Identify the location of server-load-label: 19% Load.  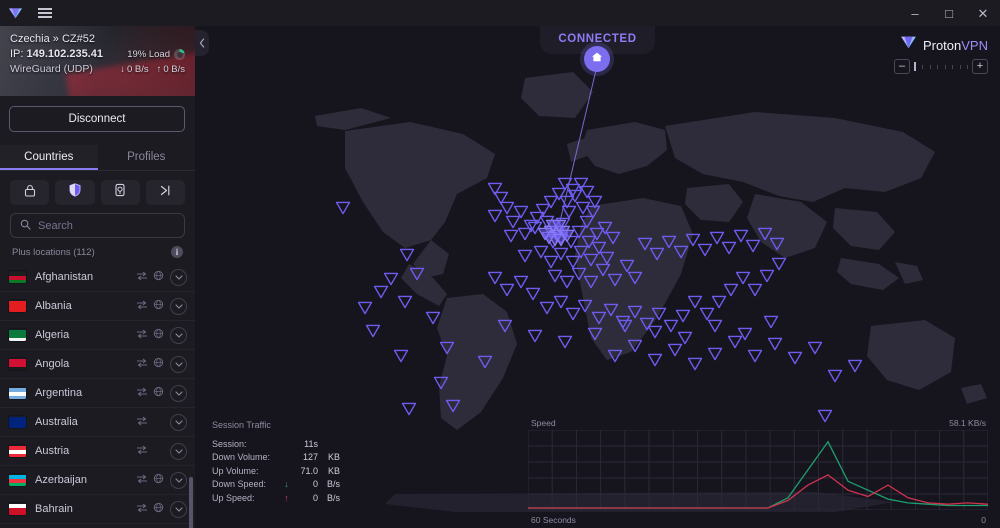
(148, 54).